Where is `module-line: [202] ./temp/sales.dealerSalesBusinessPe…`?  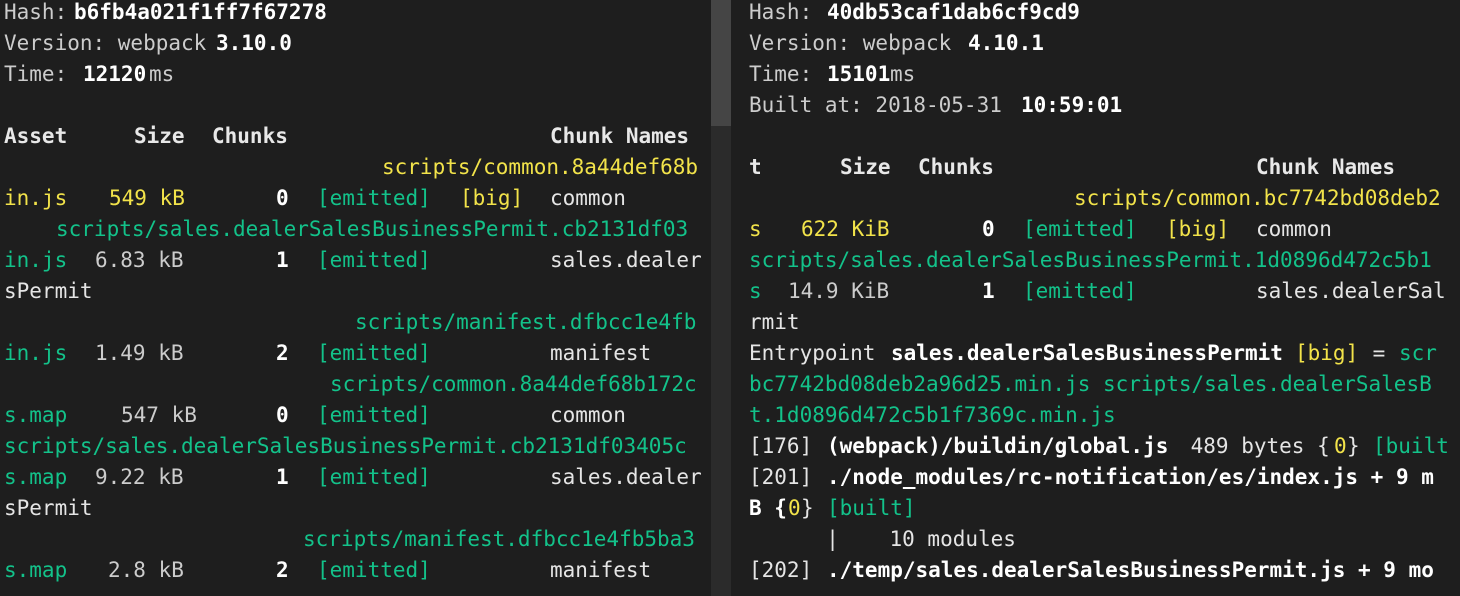 module-line: [202] ./temp/sales.dealerSalesBusinessPe… is located at coordinates (1091, 570).